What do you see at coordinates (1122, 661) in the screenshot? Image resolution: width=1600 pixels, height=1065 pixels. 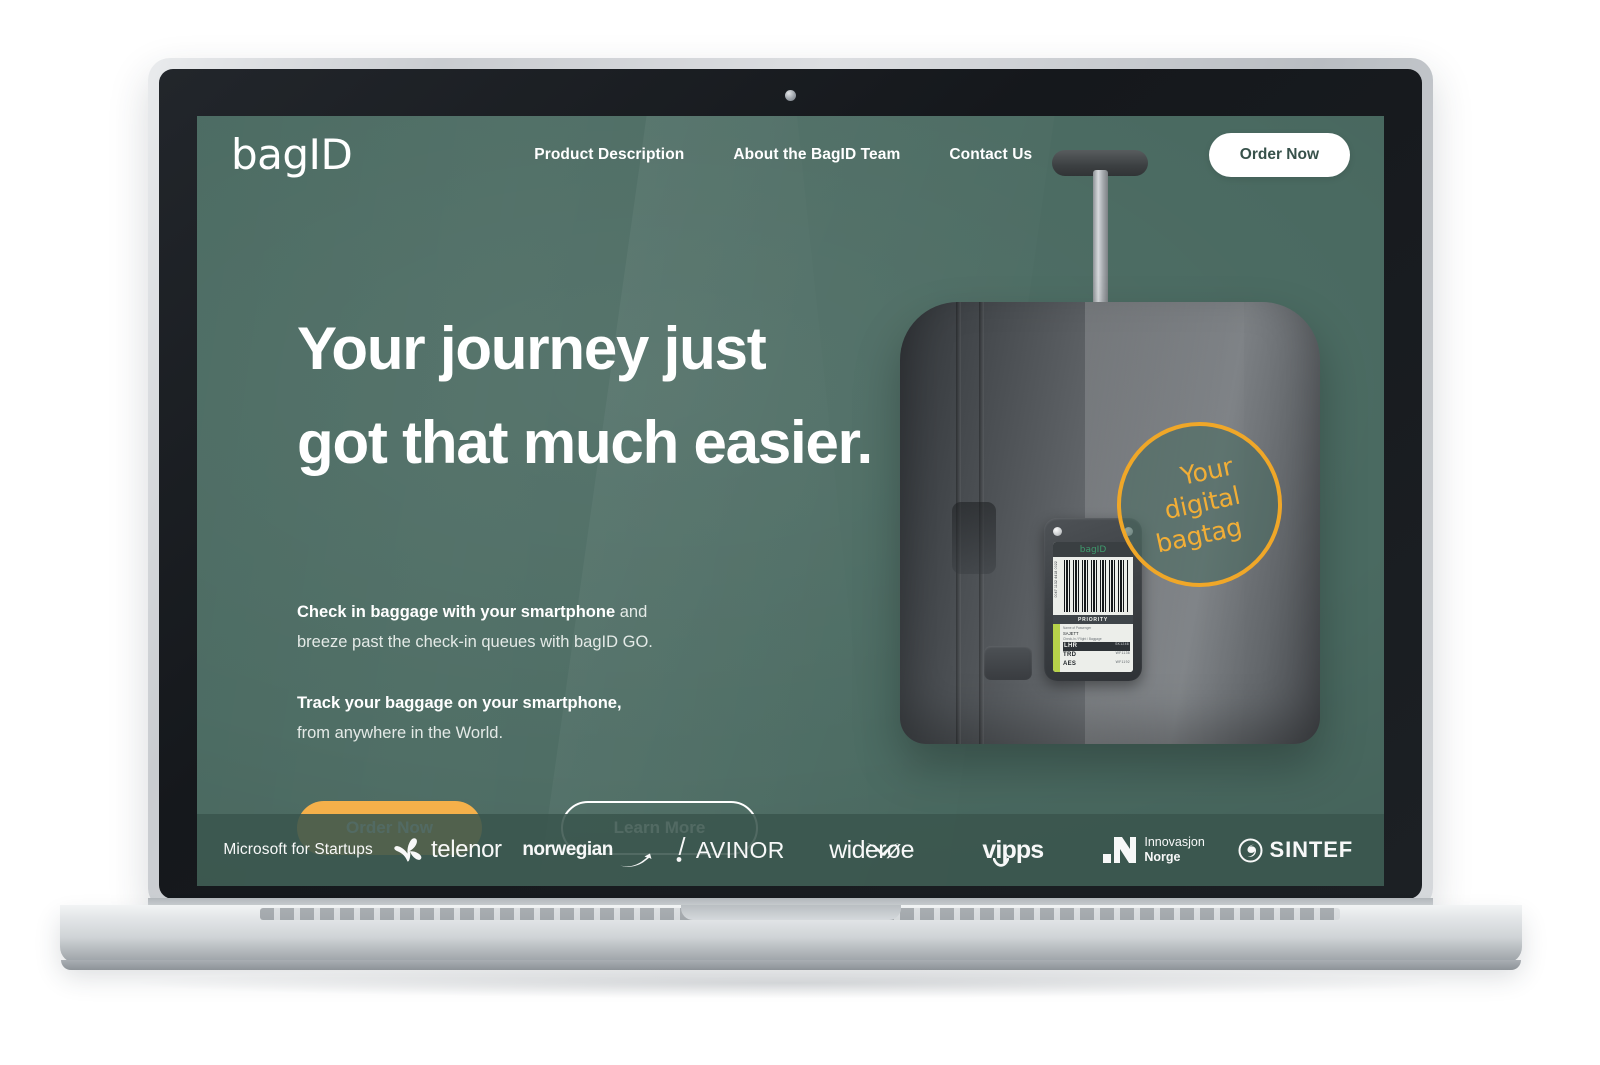 I see `bagtag-route-detail: WF1192` at bounding box center [1122, 661].